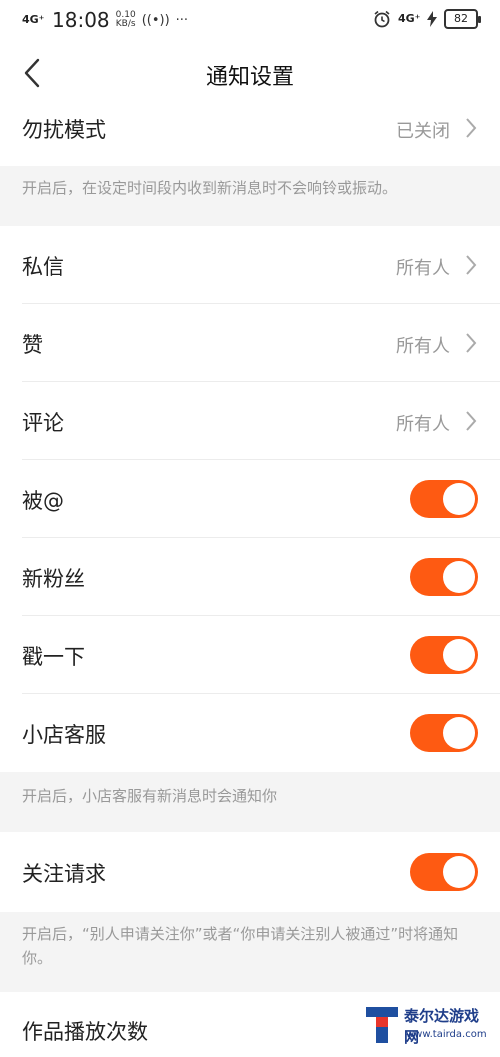 The image size is (500, 1057). Describe the element at coordinates (64, 874) in the screenshot. I see `toggle-label: 关注请求` at that location.